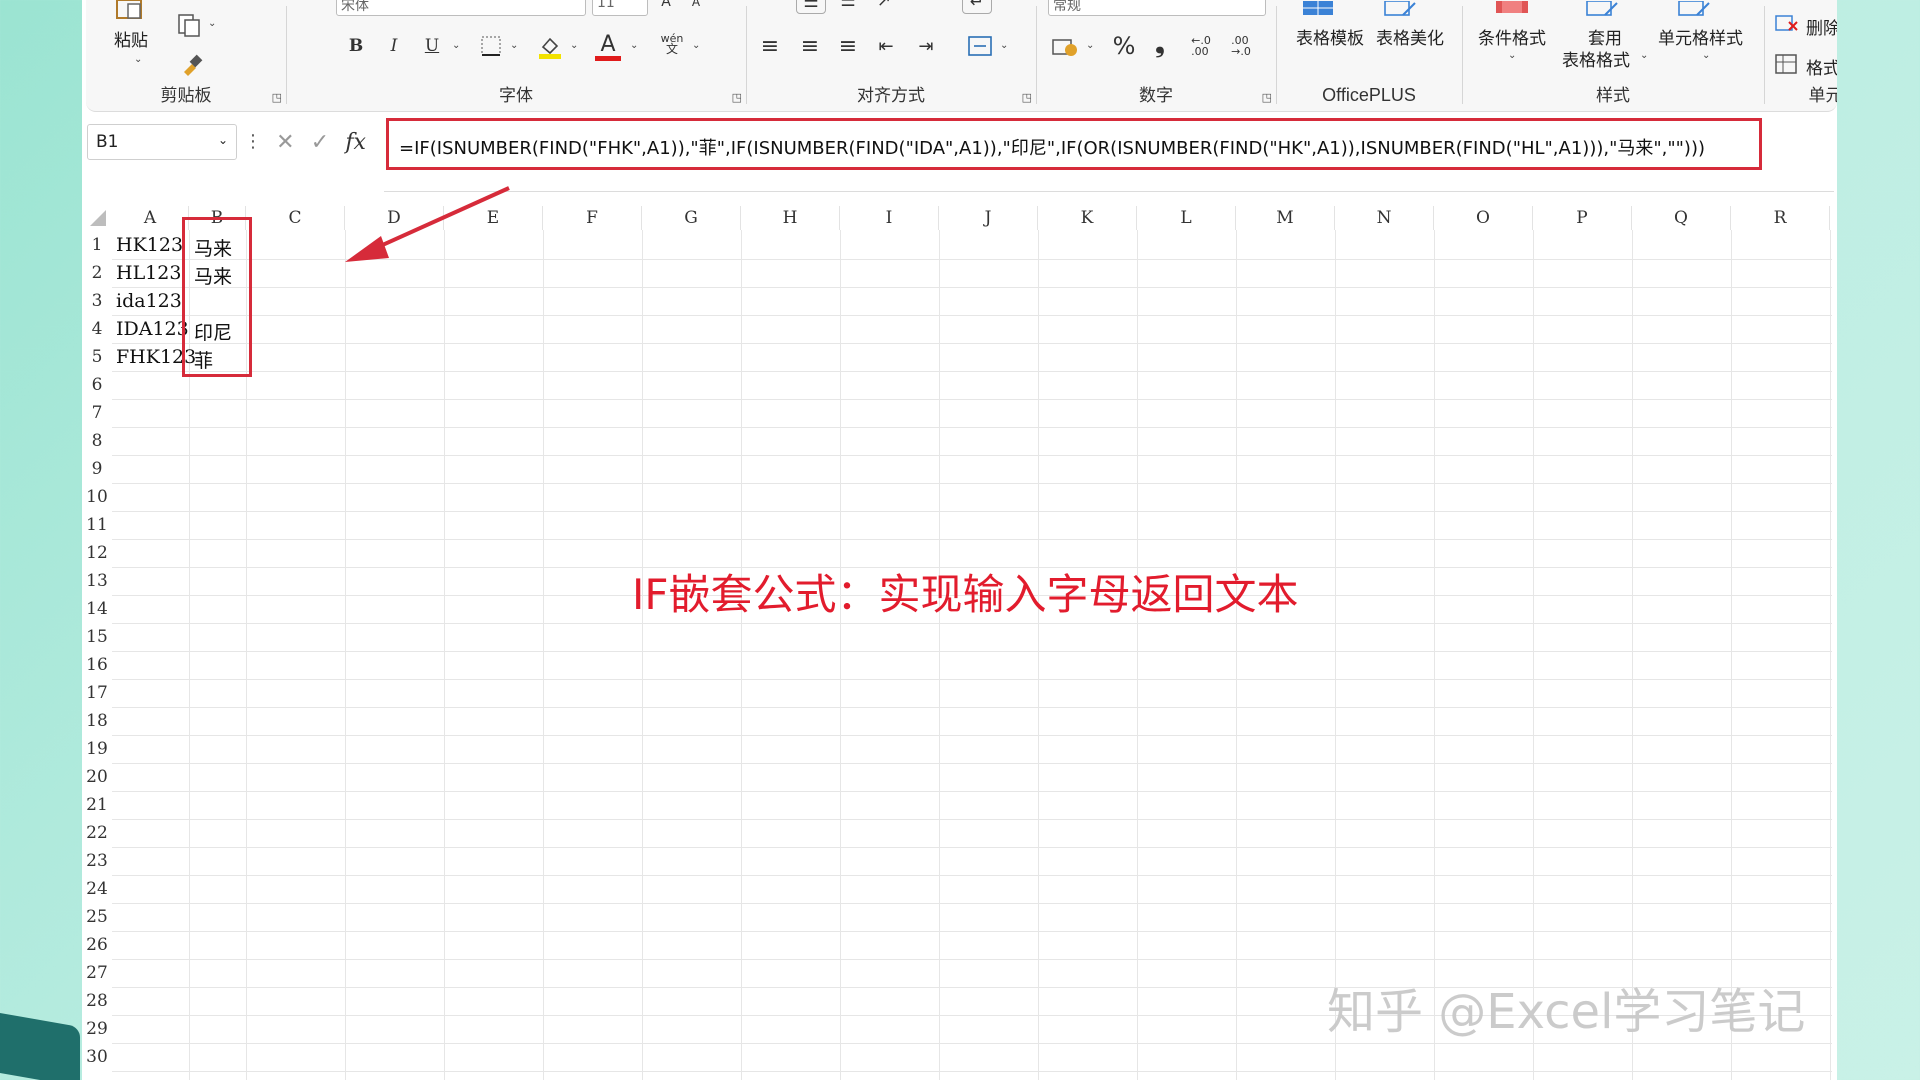 The image size is (1920, 1080). Describe the element at coordinates (1512, 36) in the screenshot. I see `conditional-format-button: 条件格式` at that location.